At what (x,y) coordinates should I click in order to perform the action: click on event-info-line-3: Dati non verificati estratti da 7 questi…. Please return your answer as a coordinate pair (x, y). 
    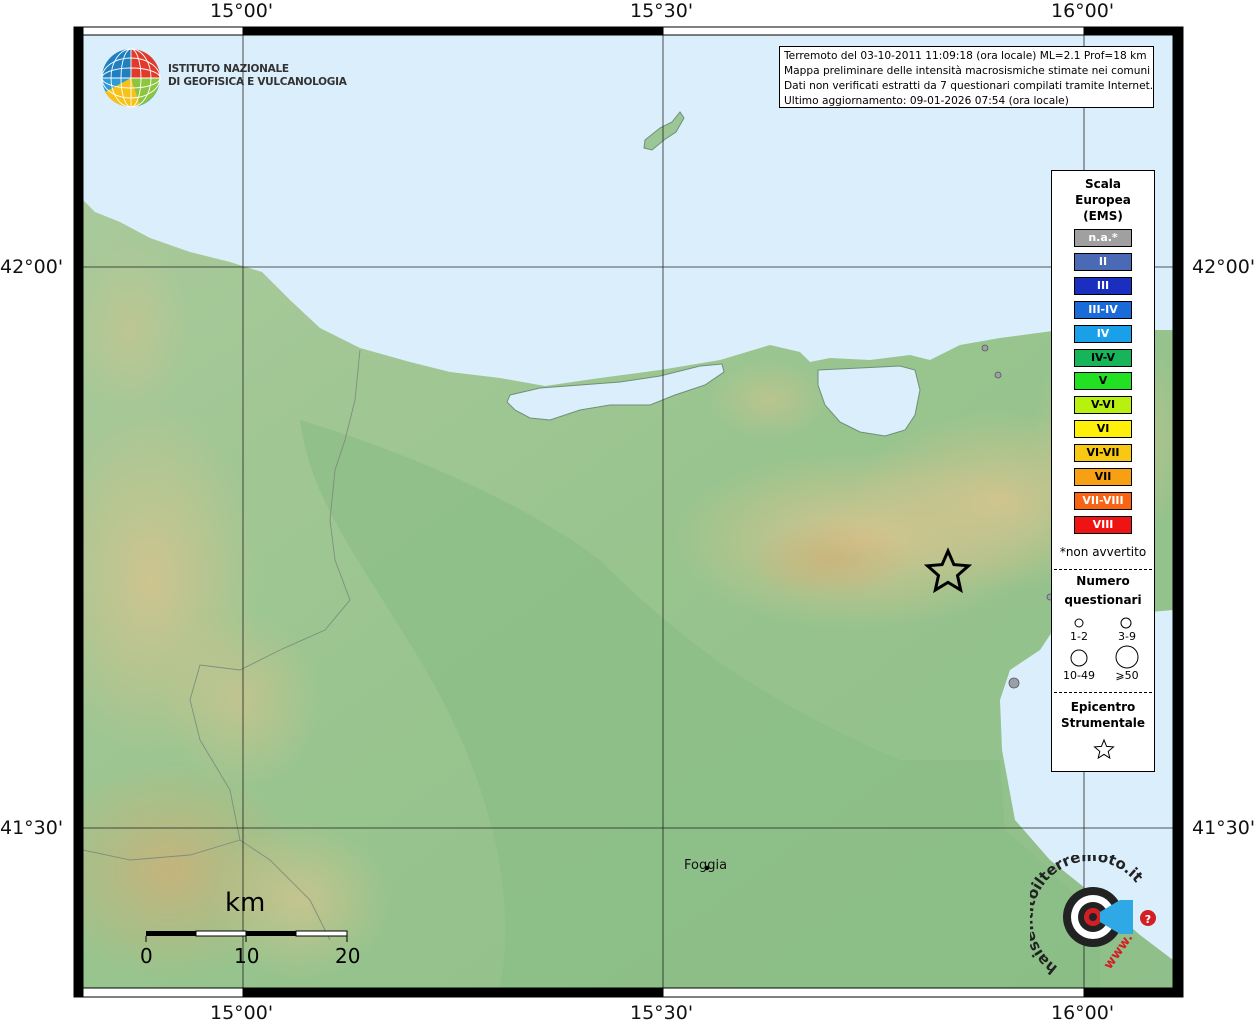
    Looking at the image, I should click on (969, 86).